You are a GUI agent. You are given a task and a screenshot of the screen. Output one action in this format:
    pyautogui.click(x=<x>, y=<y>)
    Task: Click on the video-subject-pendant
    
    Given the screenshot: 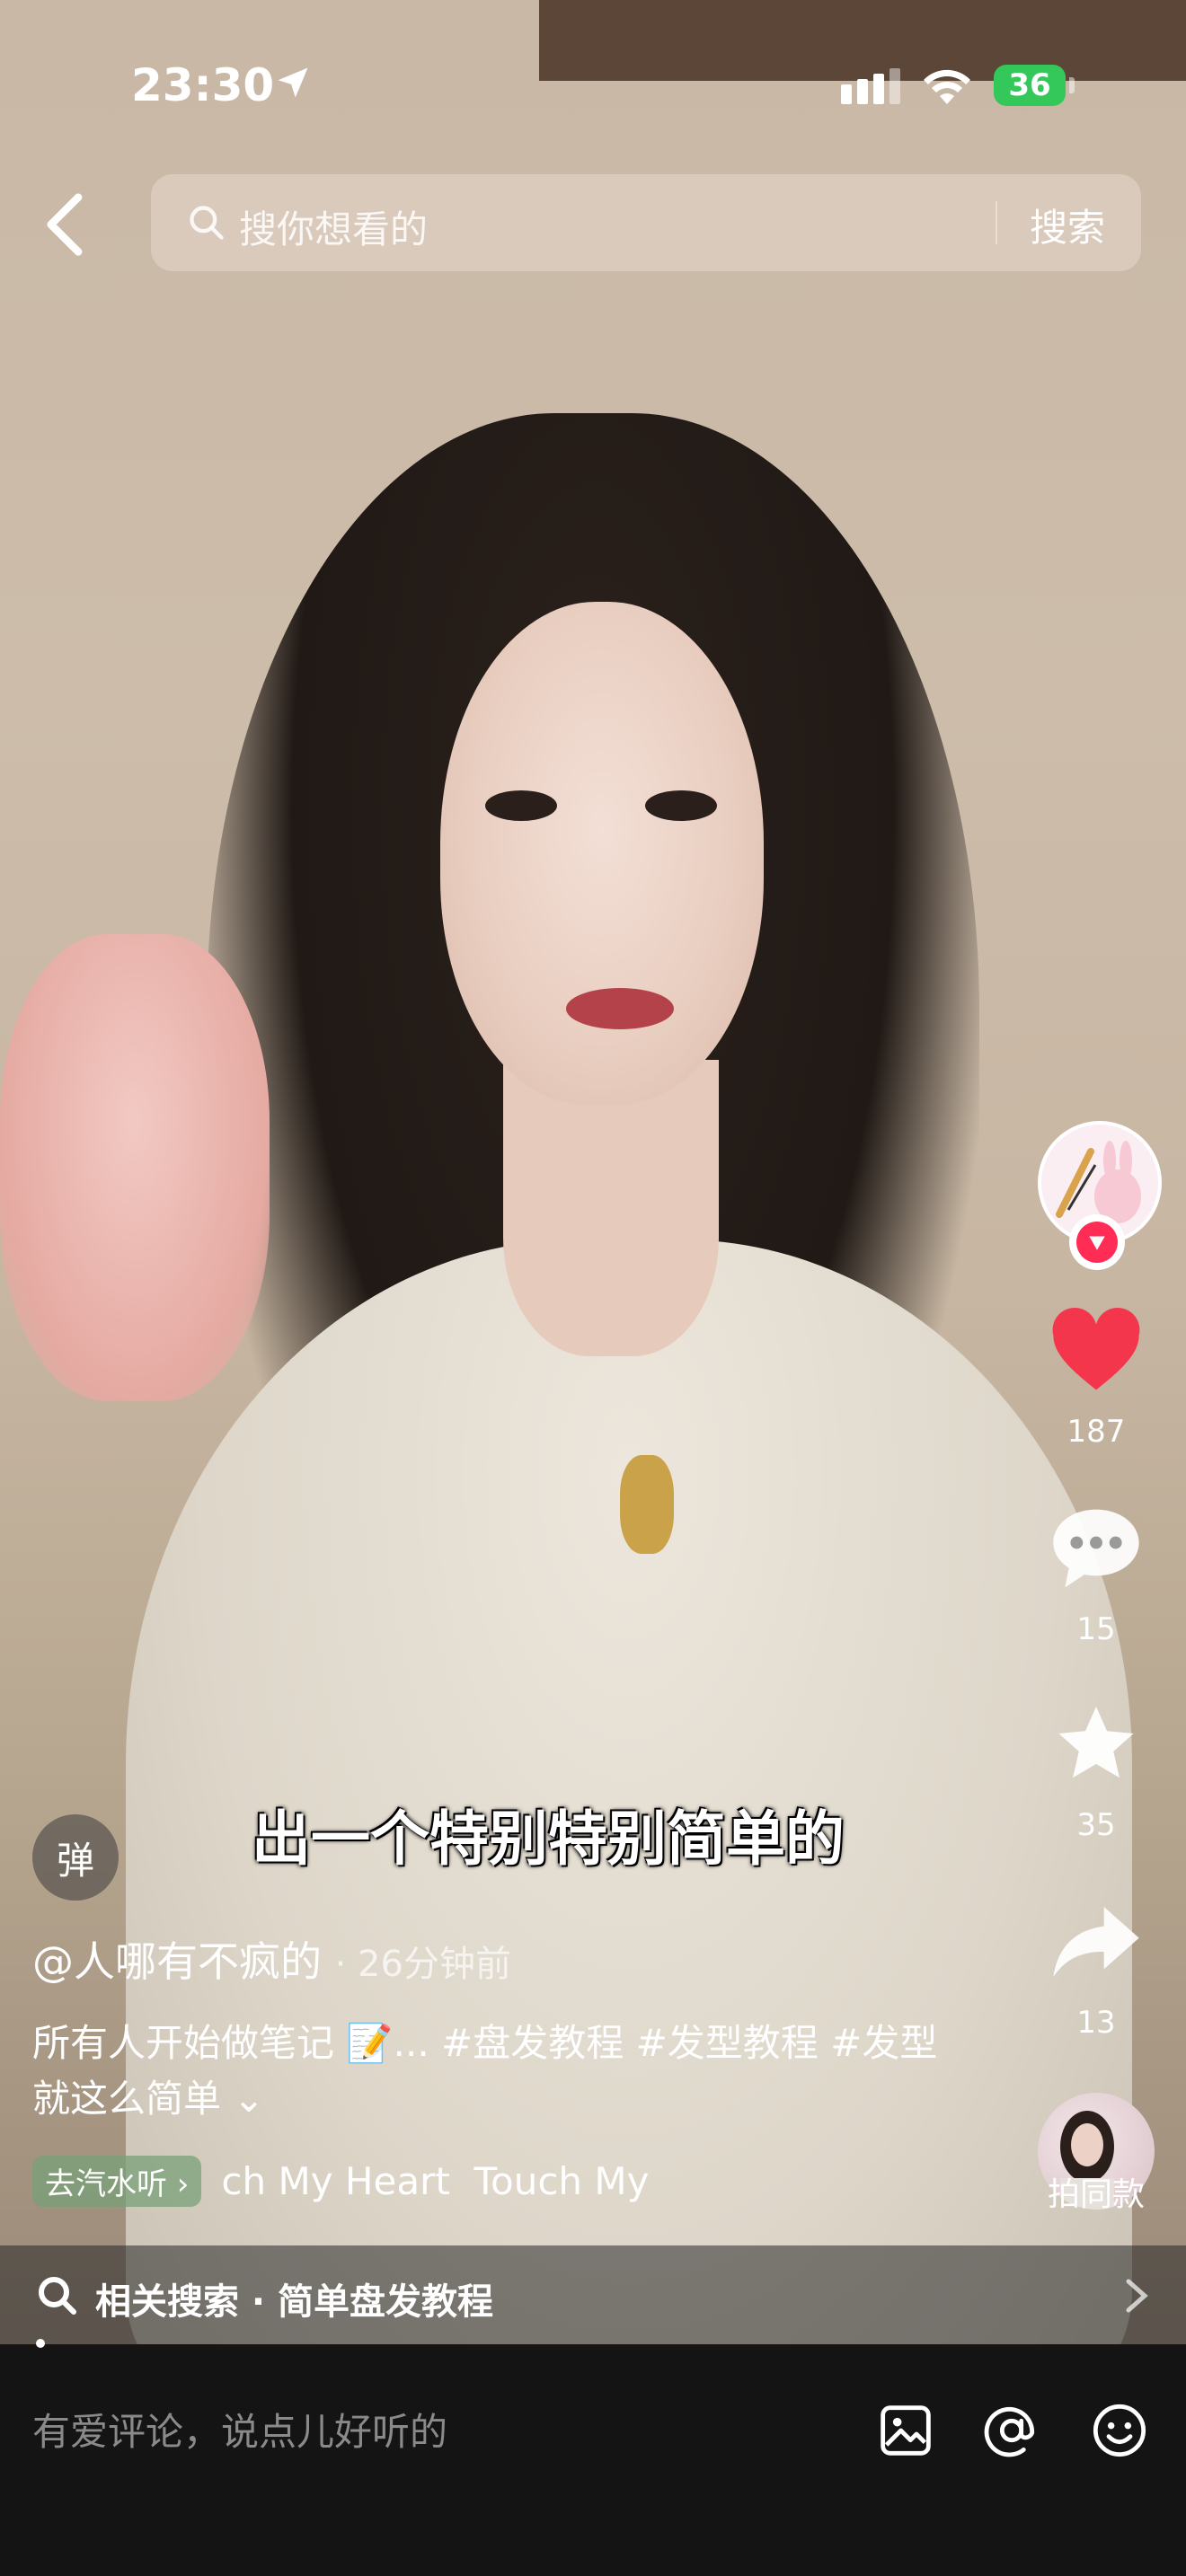 What is the action you would take?
    pyautogui.click(x=647, y=1504)
    